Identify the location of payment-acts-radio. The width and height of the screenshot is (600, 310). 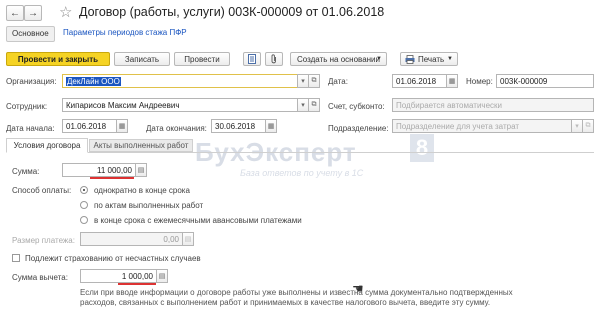
(84, 205).